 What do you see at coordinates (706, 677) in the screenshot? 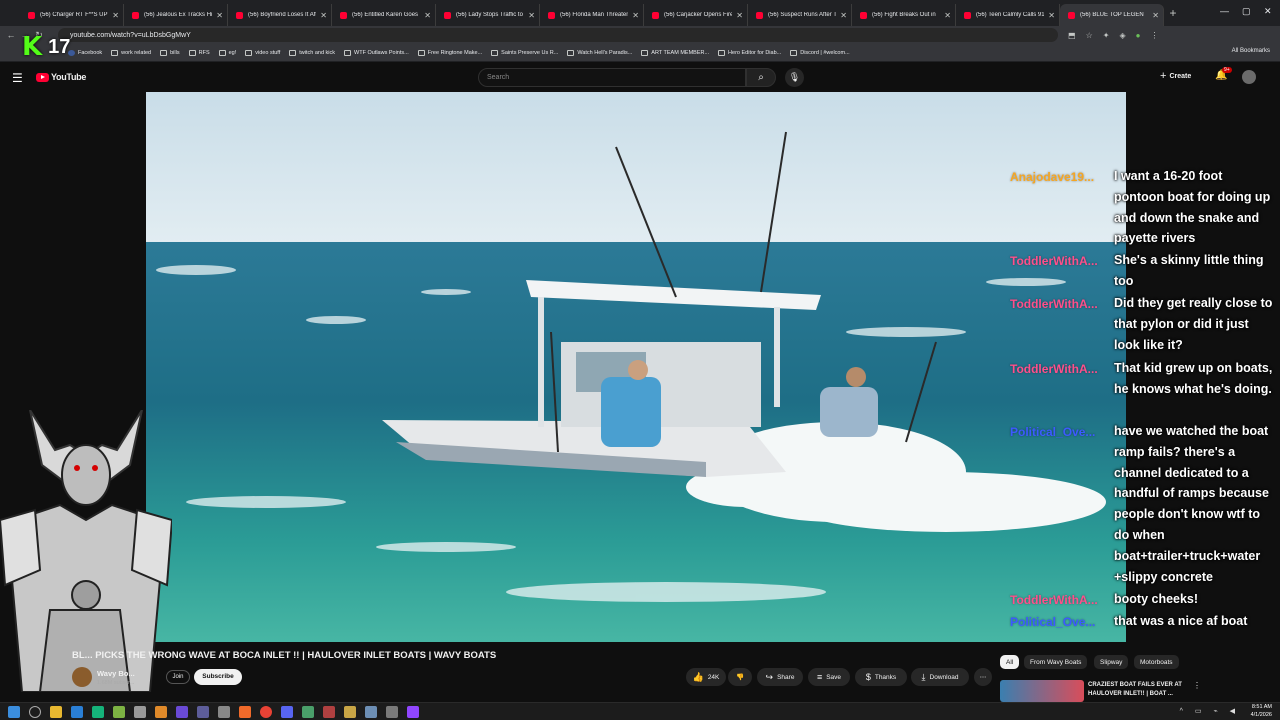
I see `like-button: 👍 24K` at bounding box center [706, 677].